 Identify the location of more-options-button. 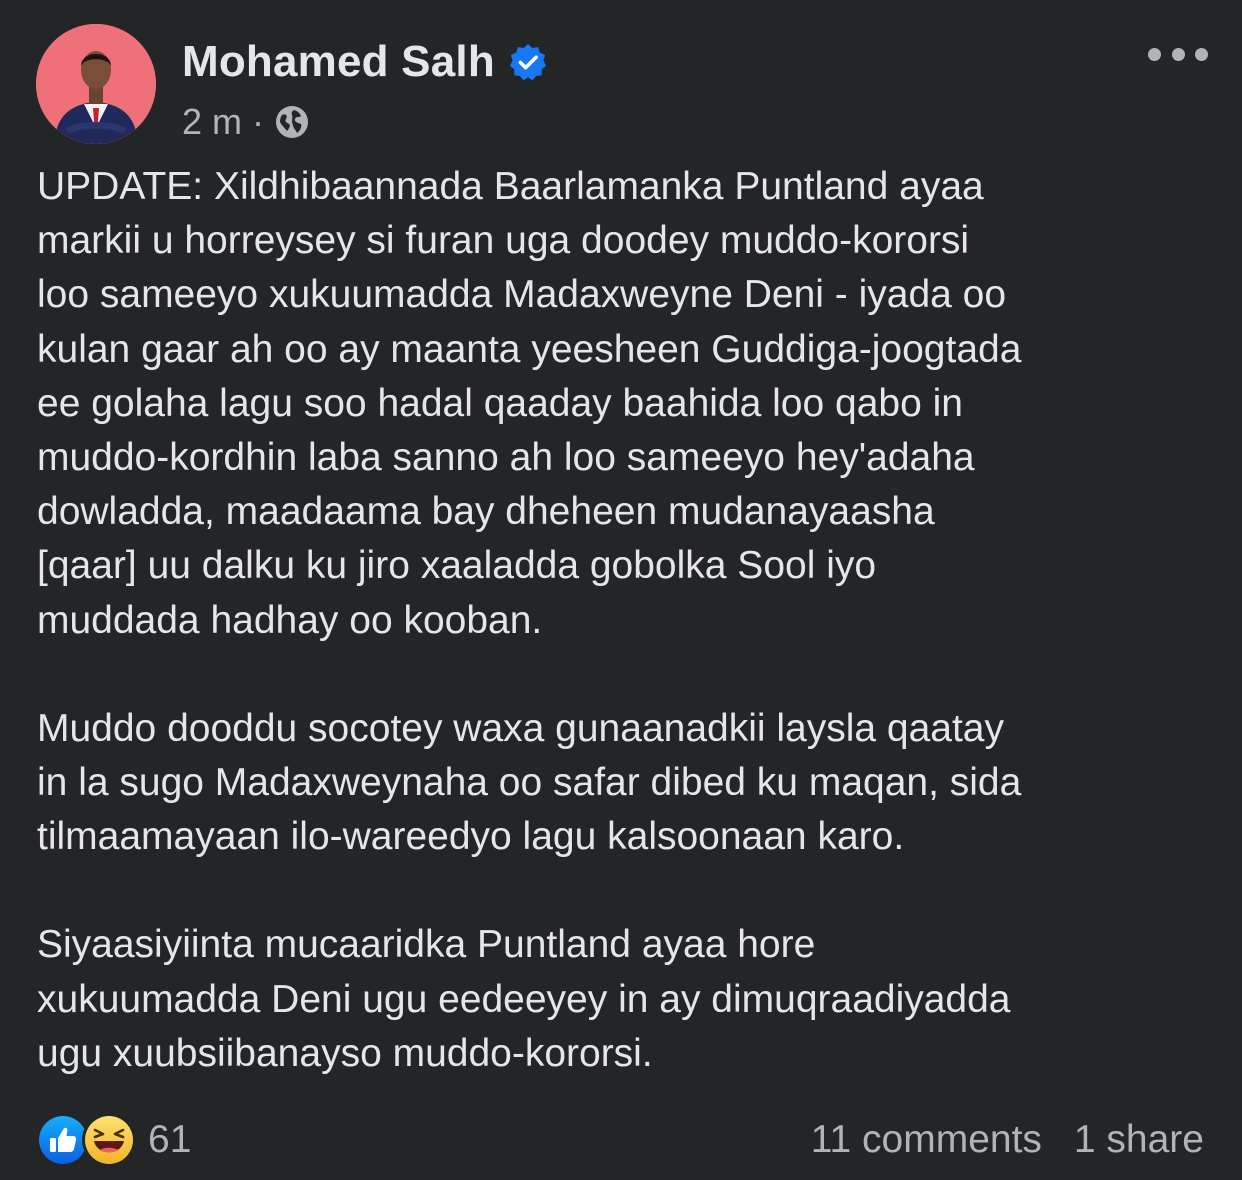
(1178, 54).